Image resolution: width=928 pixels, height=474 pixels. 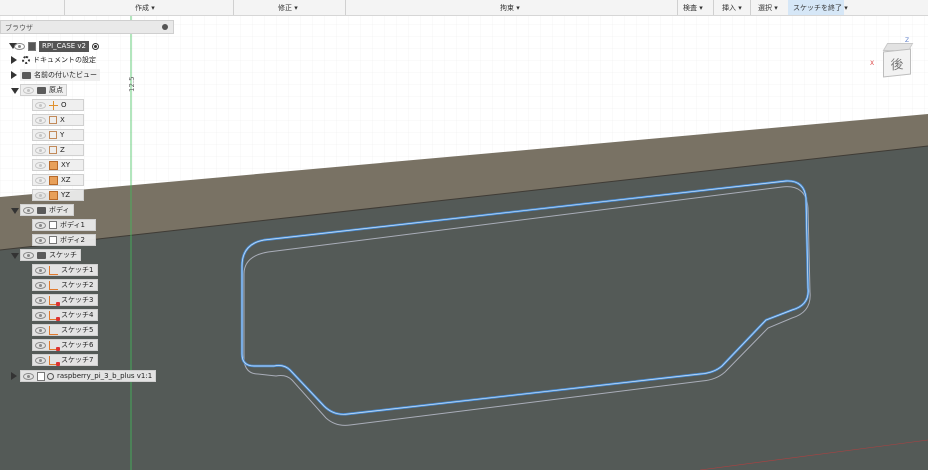 What do you see at coordinates (96, 46) in the screenshot?
I see `activate-radio-icon` at bounding box center [96, 46].